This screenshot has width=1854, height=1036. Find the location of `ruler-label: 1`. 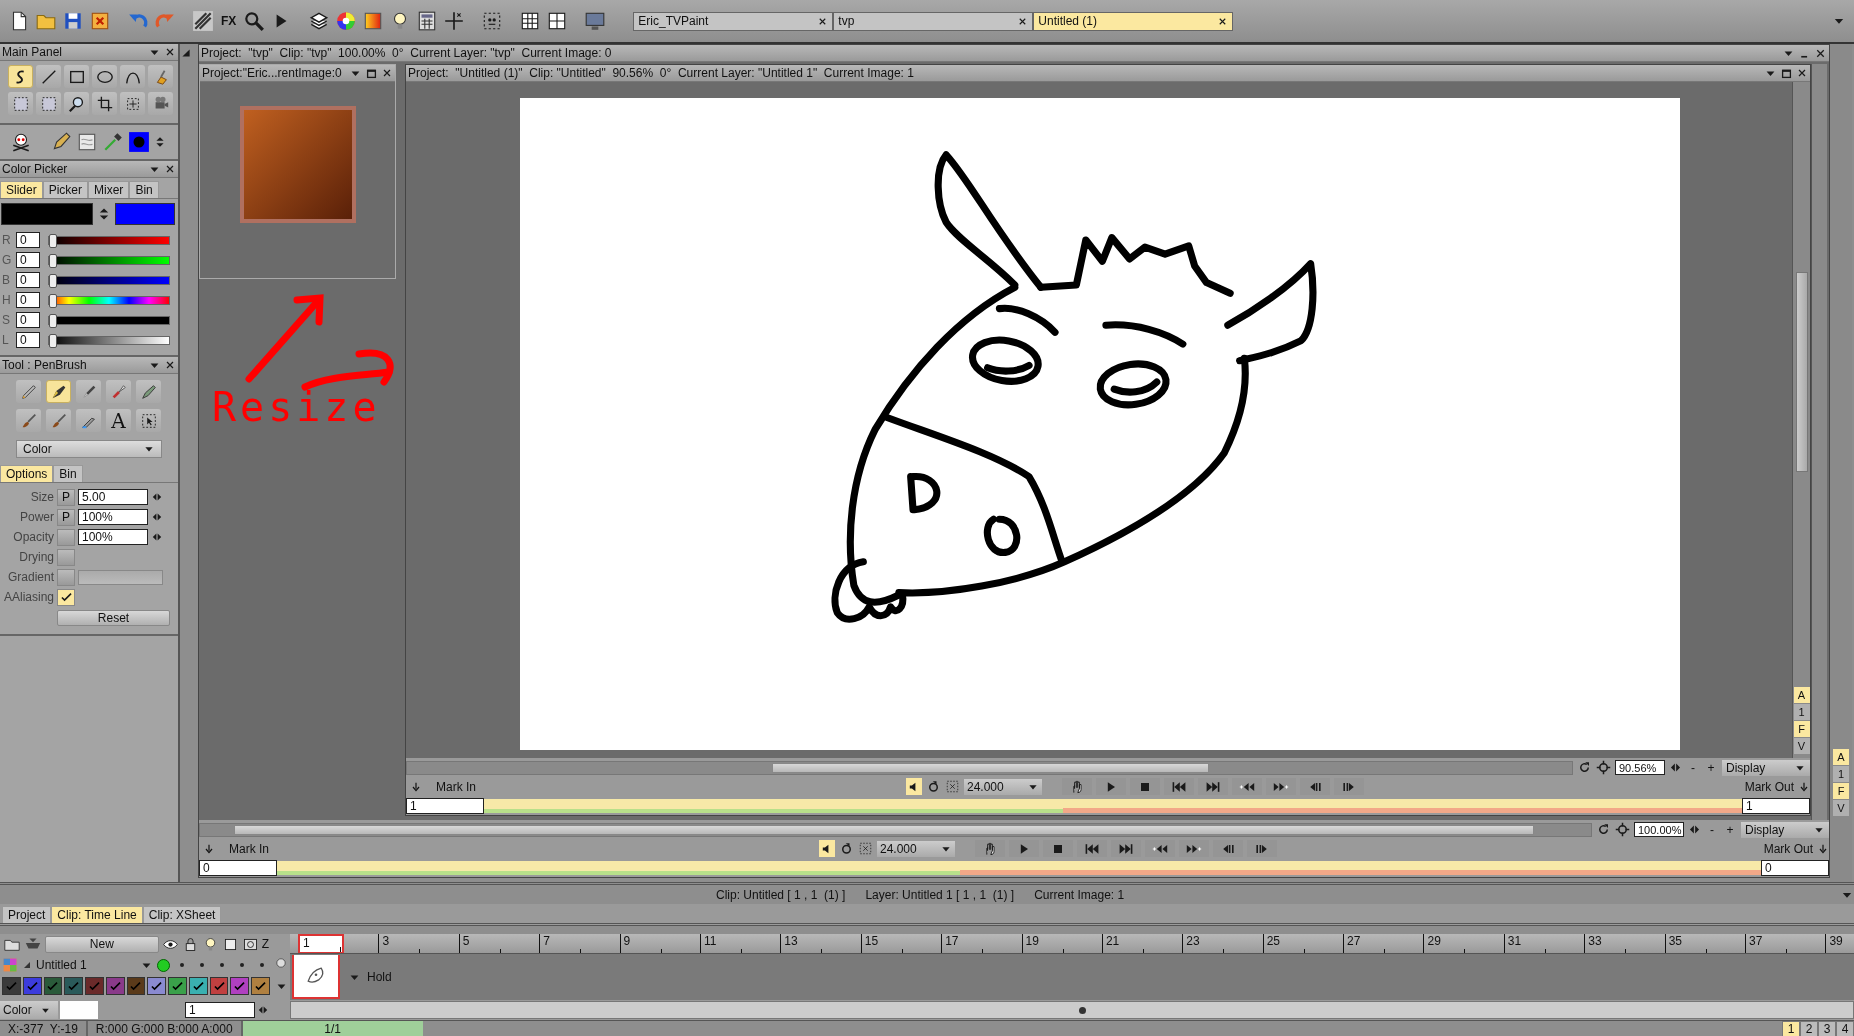

ruler-label: 1 is located at coordinates (321, 943).